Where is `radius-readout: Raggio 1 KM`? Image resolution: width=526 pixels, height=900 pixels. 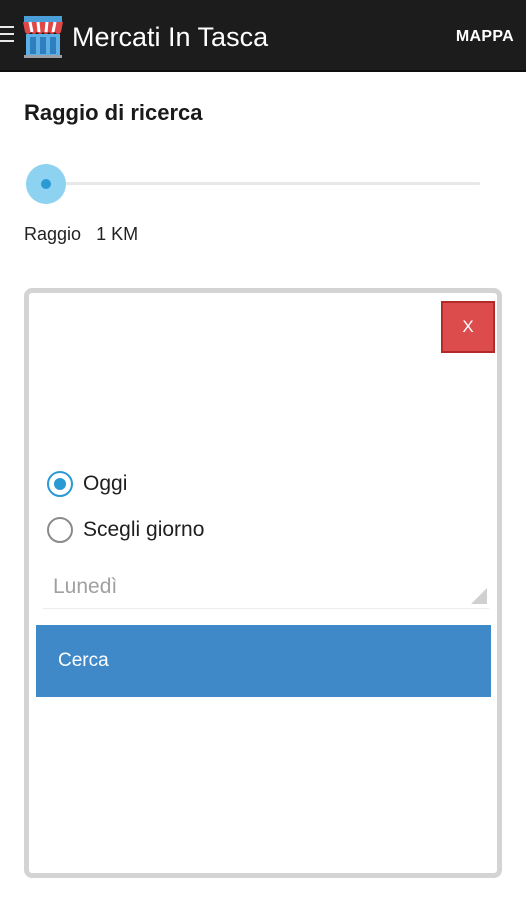
radius-readout: Raggio 1 KM is located at coordinates (81, 234).